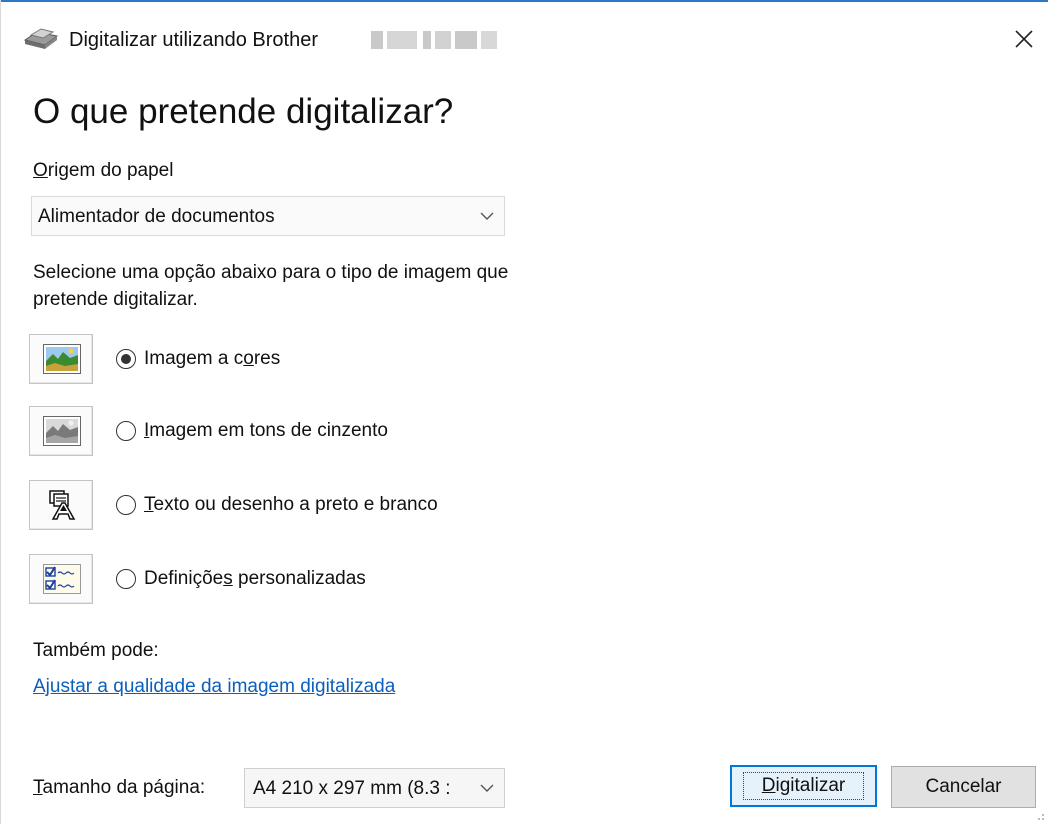 This screenshot has height=824, width=1048. Describe the element at coordinates (110, 170) in the screenshot. I see `paper-source-label-text: rigem do papel` at that location.